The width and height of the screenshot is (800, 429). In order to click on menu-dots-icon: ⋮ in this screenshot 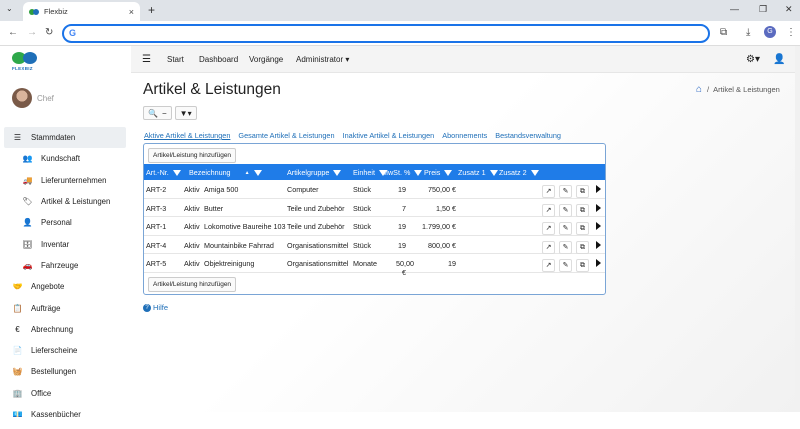, I will do `click(791, 32)`.